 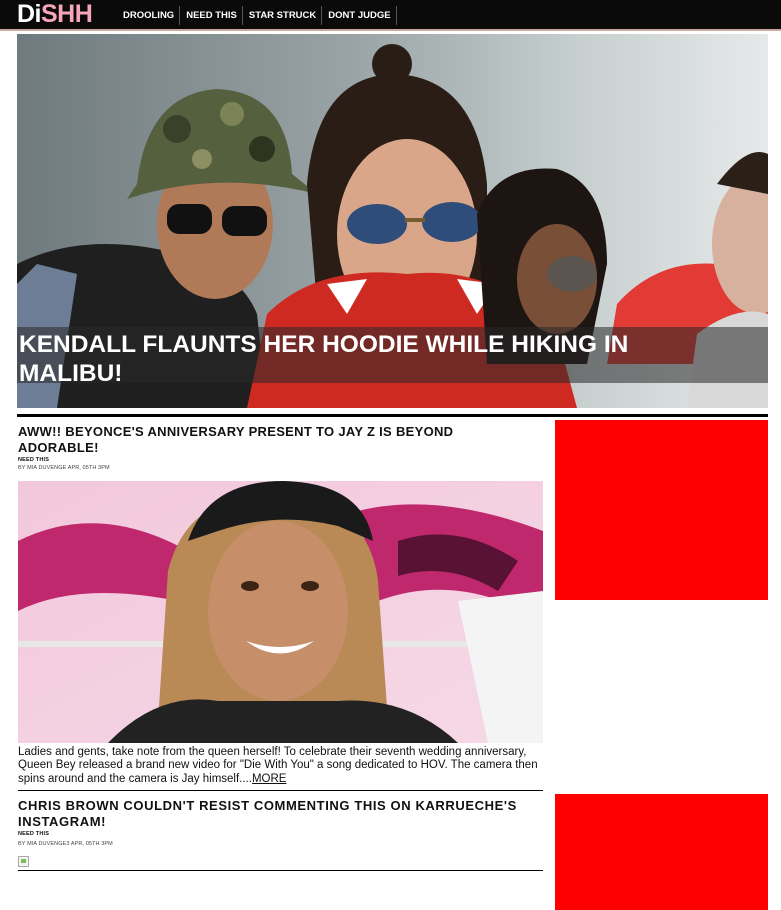 What do you see at coordinates (67, 14) in the screenshot?
I see `logo-part-shh: SHH` at bounding box center [67, 14].